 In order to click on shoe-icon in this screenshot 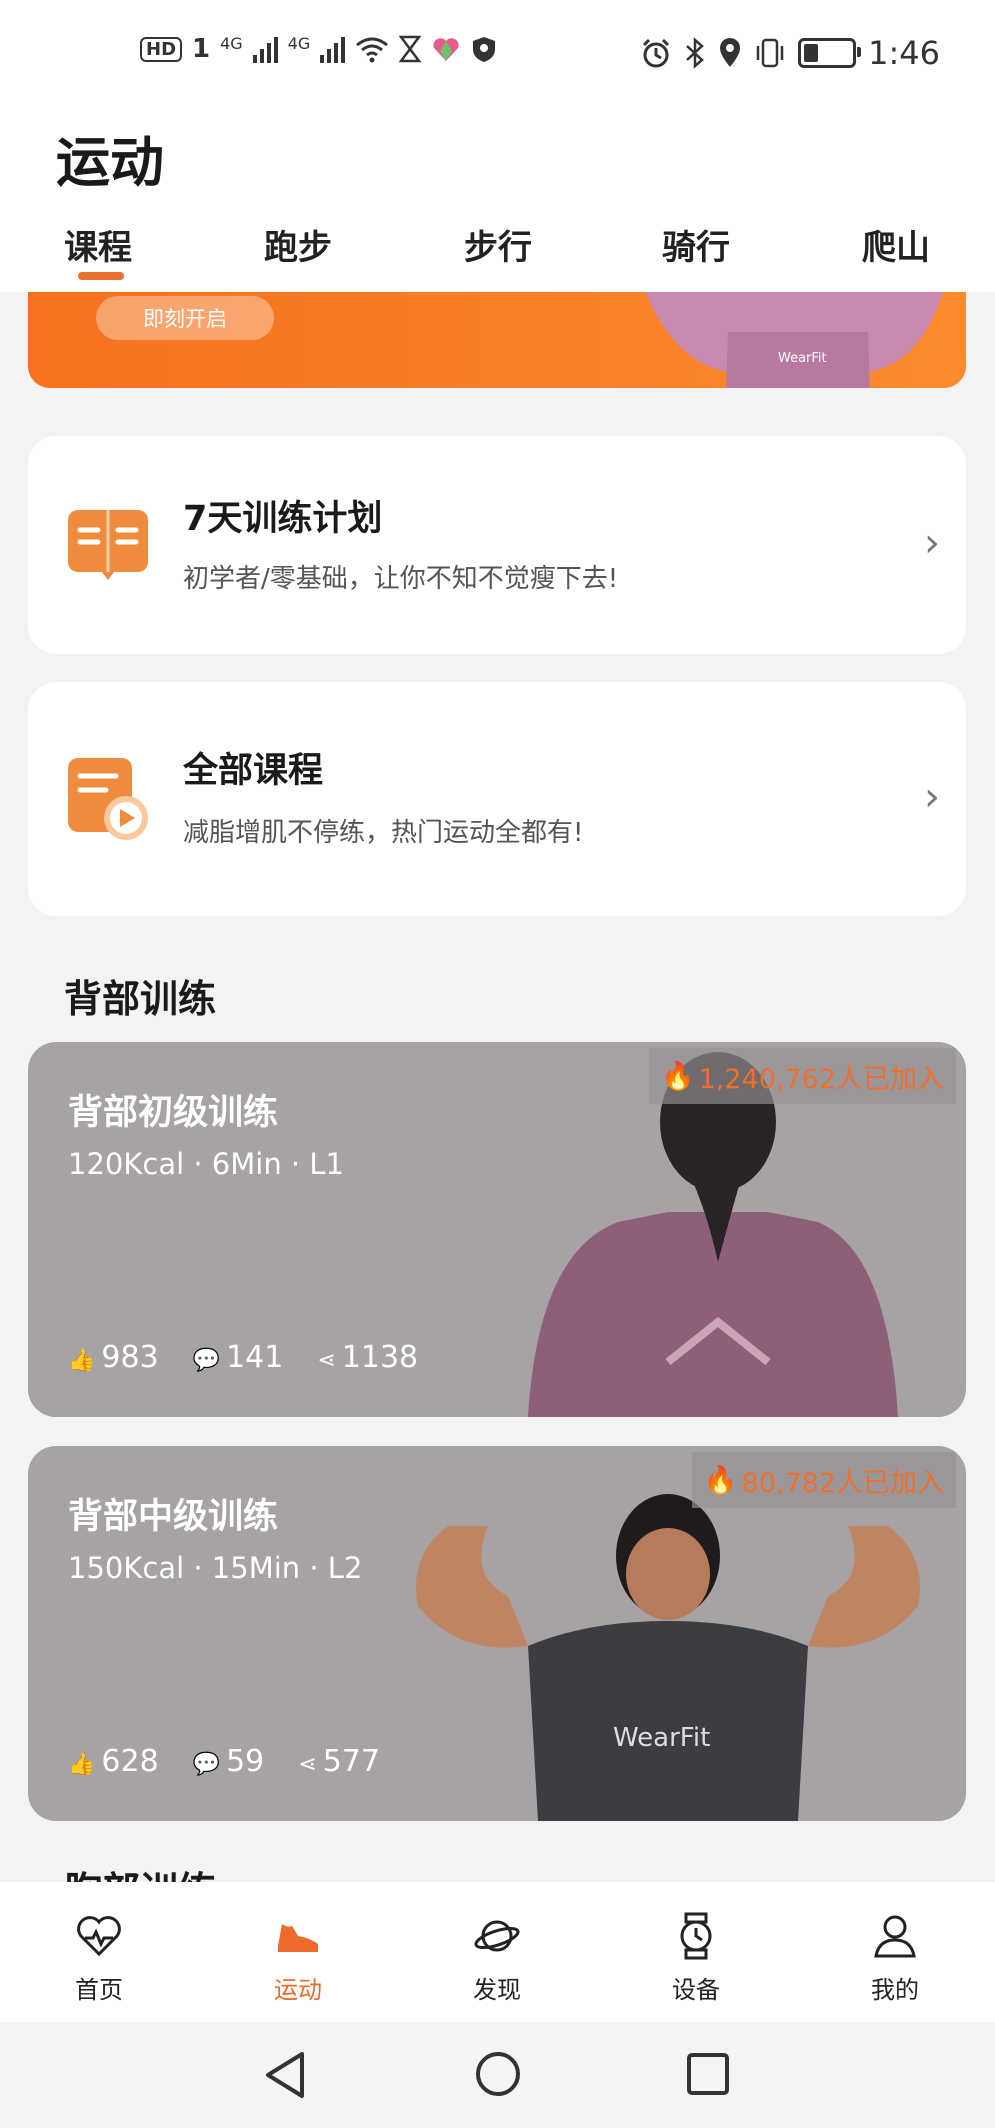, I will do `click(298, 1938)`.